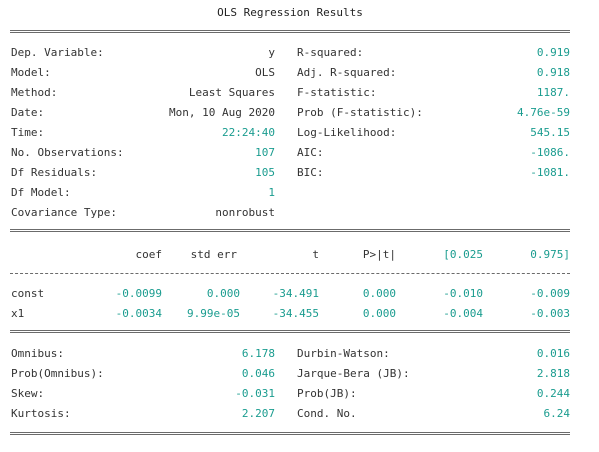 This screenshot has width=599, height=452. I want to click on top-row: Model: OLS Adj. R-squared: 0.918, so click(299, 73).